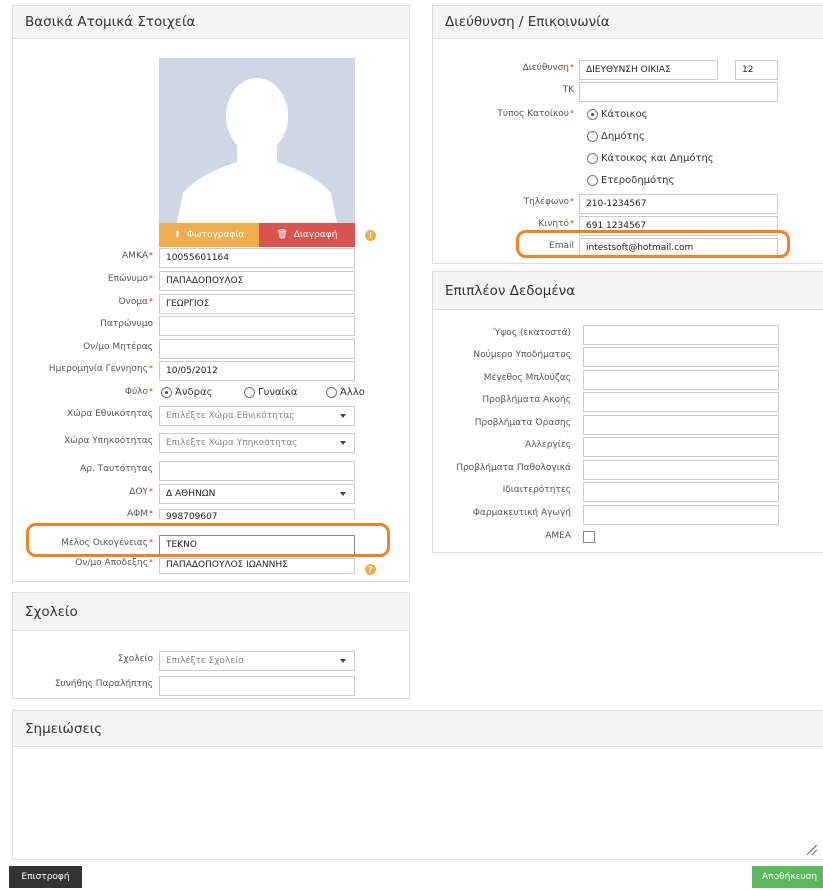 Image resolution: width=823 pixels, height=891 pixels. What do you see at coordinates (678, 204) in the screenshot?
I see `phone-input: 210-1234567` at bounding box center [678, 204].